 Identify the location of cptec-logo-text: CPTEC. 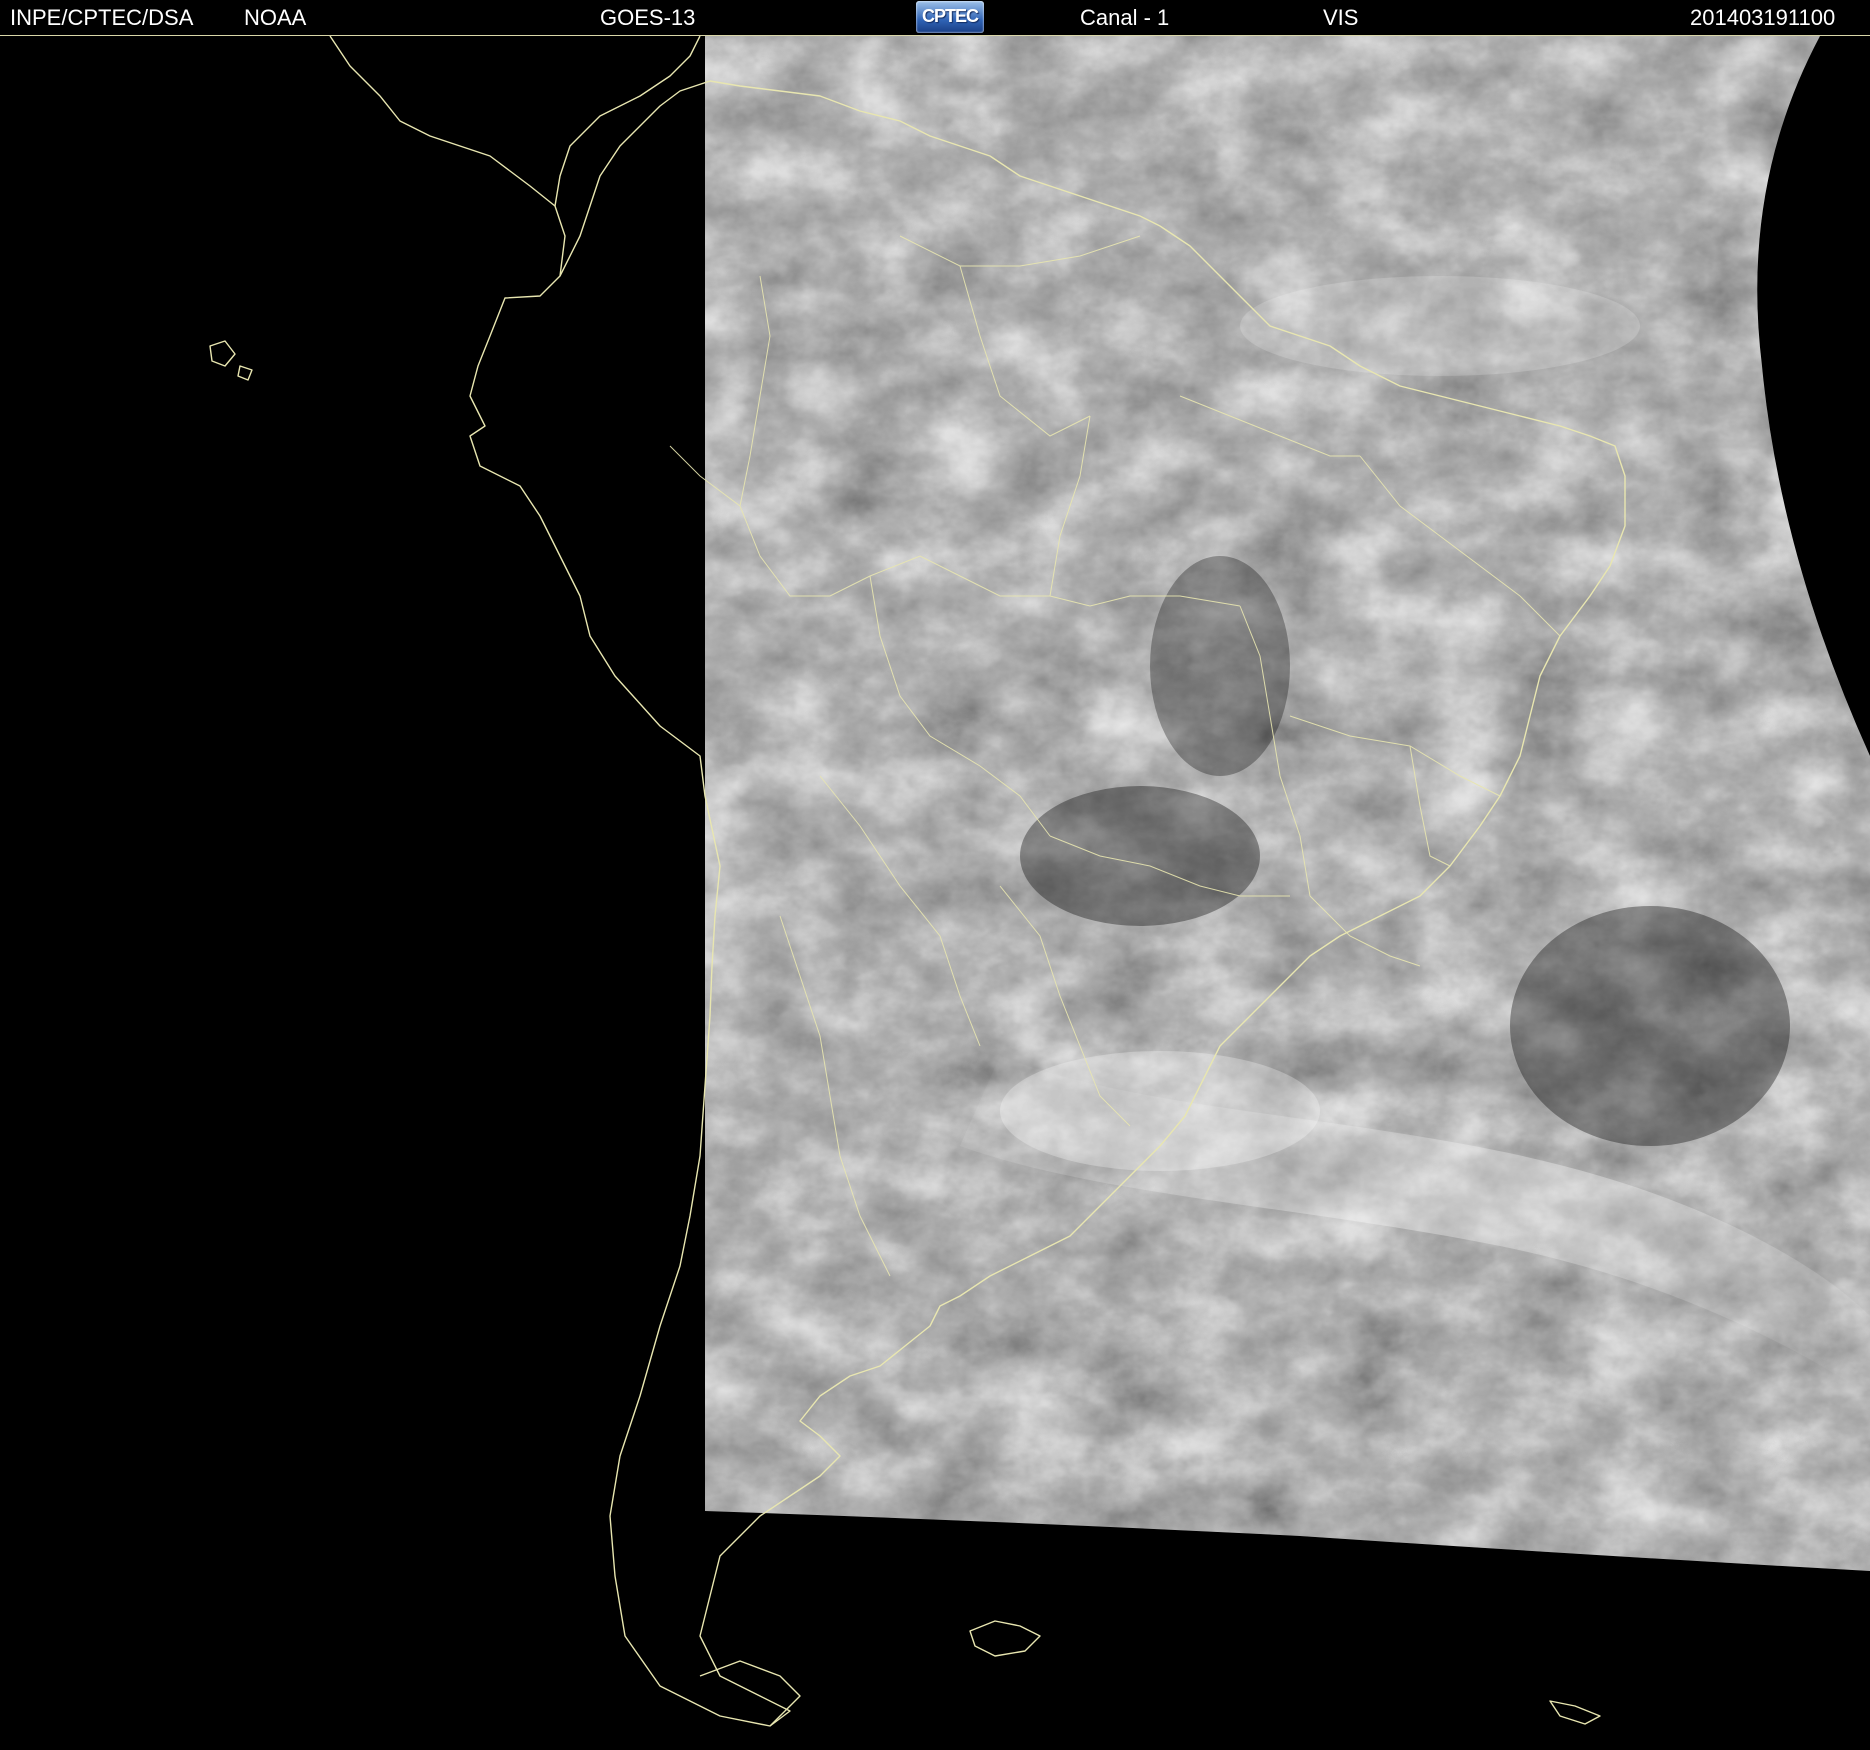
(950, 16).